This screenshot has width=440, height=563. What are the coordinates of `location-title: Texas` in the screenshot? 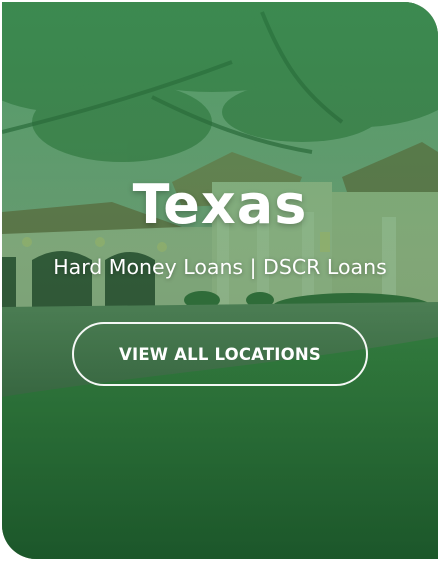 It's located at (220, 204).